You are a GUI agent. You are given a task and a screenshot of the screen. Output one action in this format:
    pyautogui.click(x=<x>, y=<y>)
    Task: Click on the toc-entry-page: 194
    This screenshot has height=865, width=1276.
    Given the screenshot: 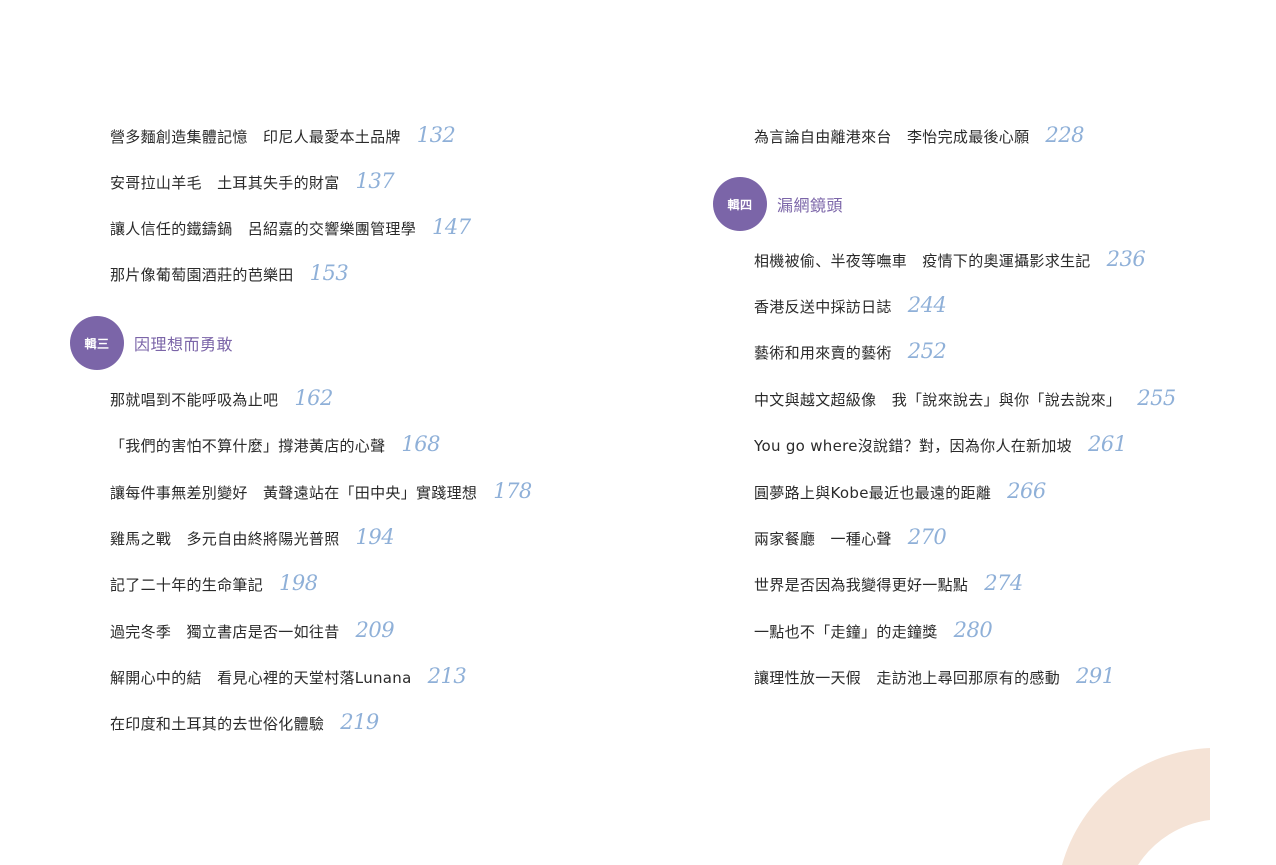 What is the action you would take?
    pyautogui.click(x=375, y=537)
    